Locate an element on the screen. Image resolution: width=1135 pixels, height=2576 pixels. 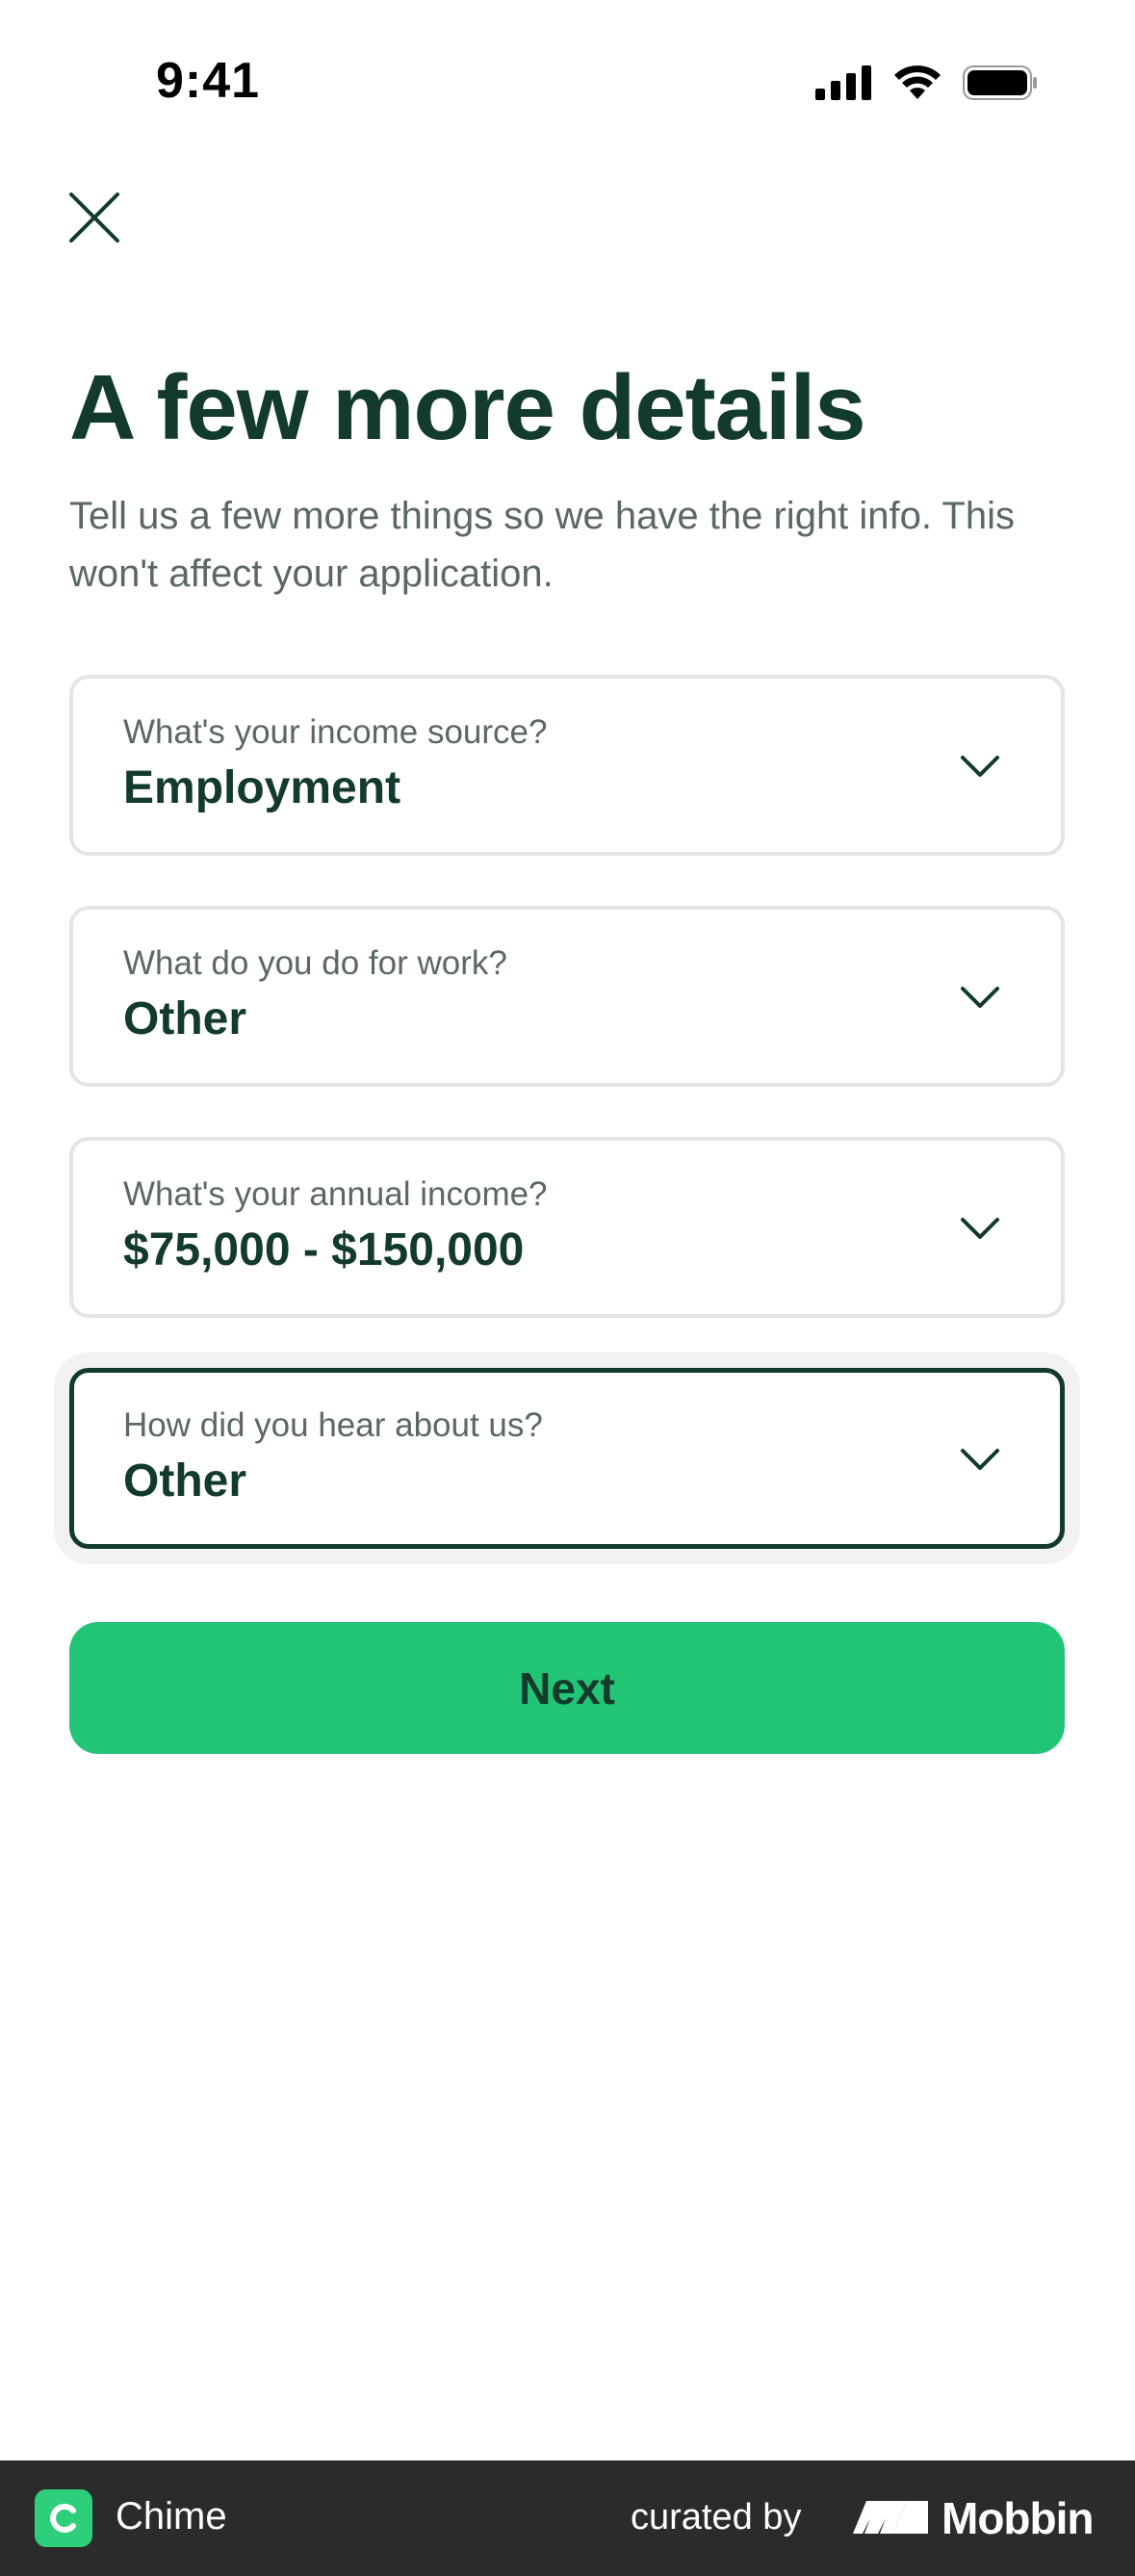
status-icons is located at coordinates (927, 85).